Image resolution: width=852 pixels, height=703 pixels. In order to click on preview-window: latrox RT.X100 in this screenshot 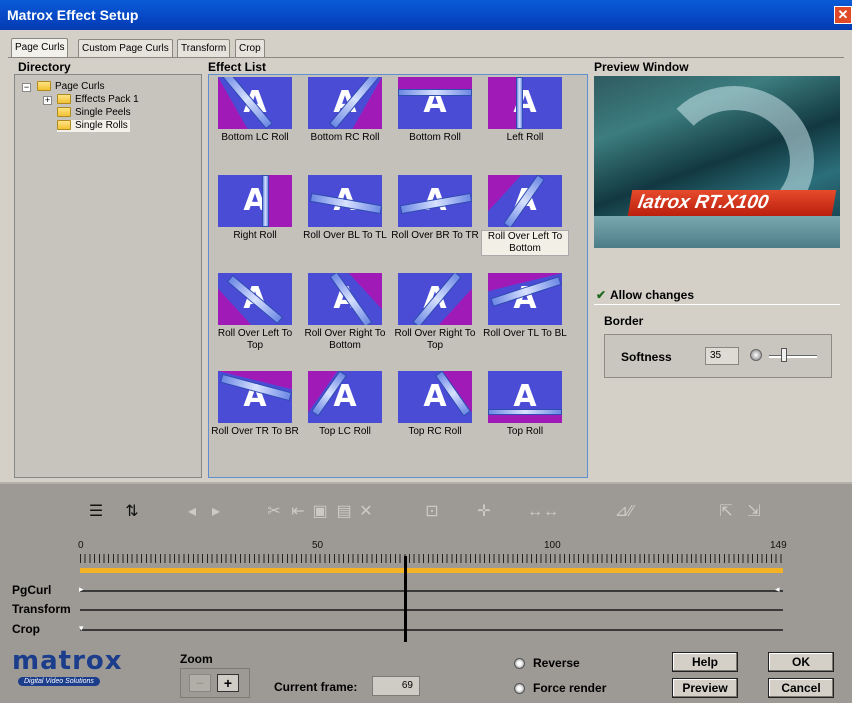, I will do `click(717, 162)`.